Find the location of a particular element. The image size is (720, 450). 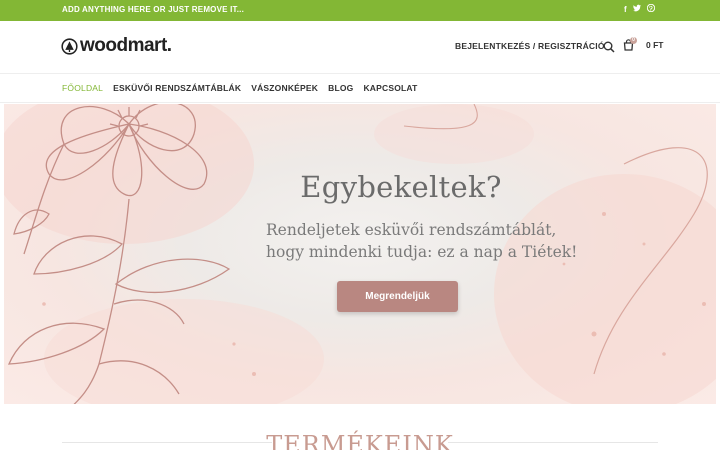

top-bar: ADD ANYTHING HERE OR JUST REMOVE IT... f is located at coordinates (360, 10).